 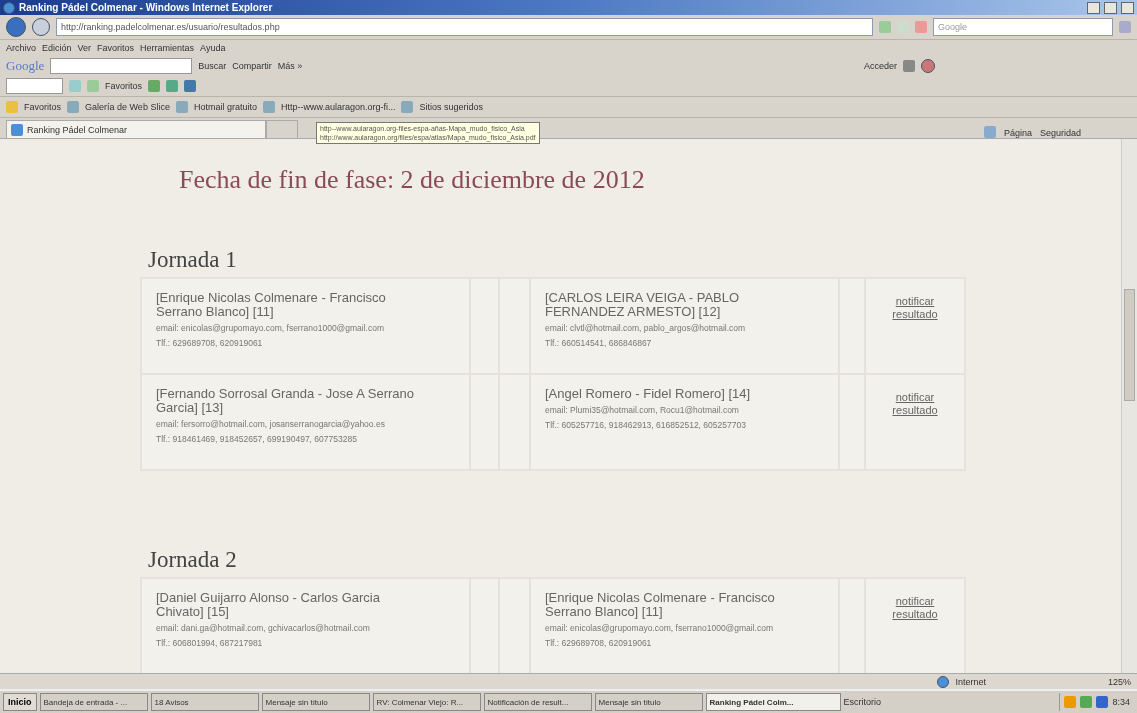 What do you see at coordinates (268, 605) in the screenshot?
I see `team-name: [Daniel Guijarro Alonso - Carlos Garcia Chivato] [15]` at bounding box center [268, 605].